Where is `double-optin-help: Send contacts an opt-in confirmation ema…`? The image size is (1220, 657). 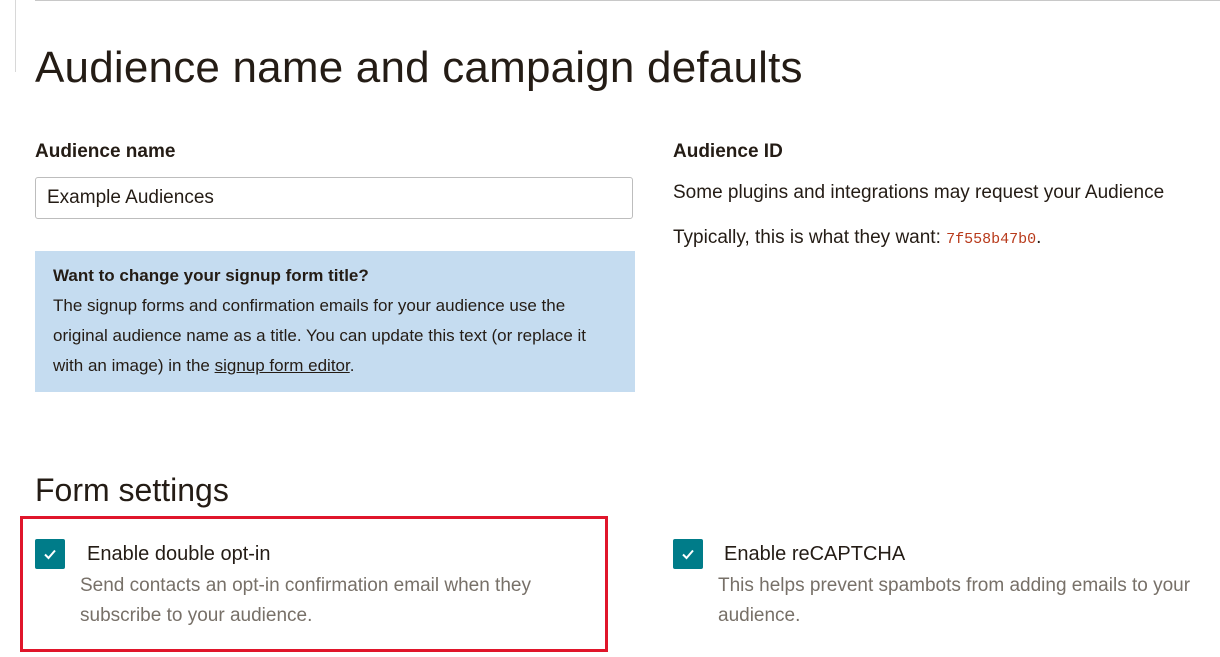
double-optin-help: Send contacts an opt-in confirmation ema… is located at coordinates (305, 600).